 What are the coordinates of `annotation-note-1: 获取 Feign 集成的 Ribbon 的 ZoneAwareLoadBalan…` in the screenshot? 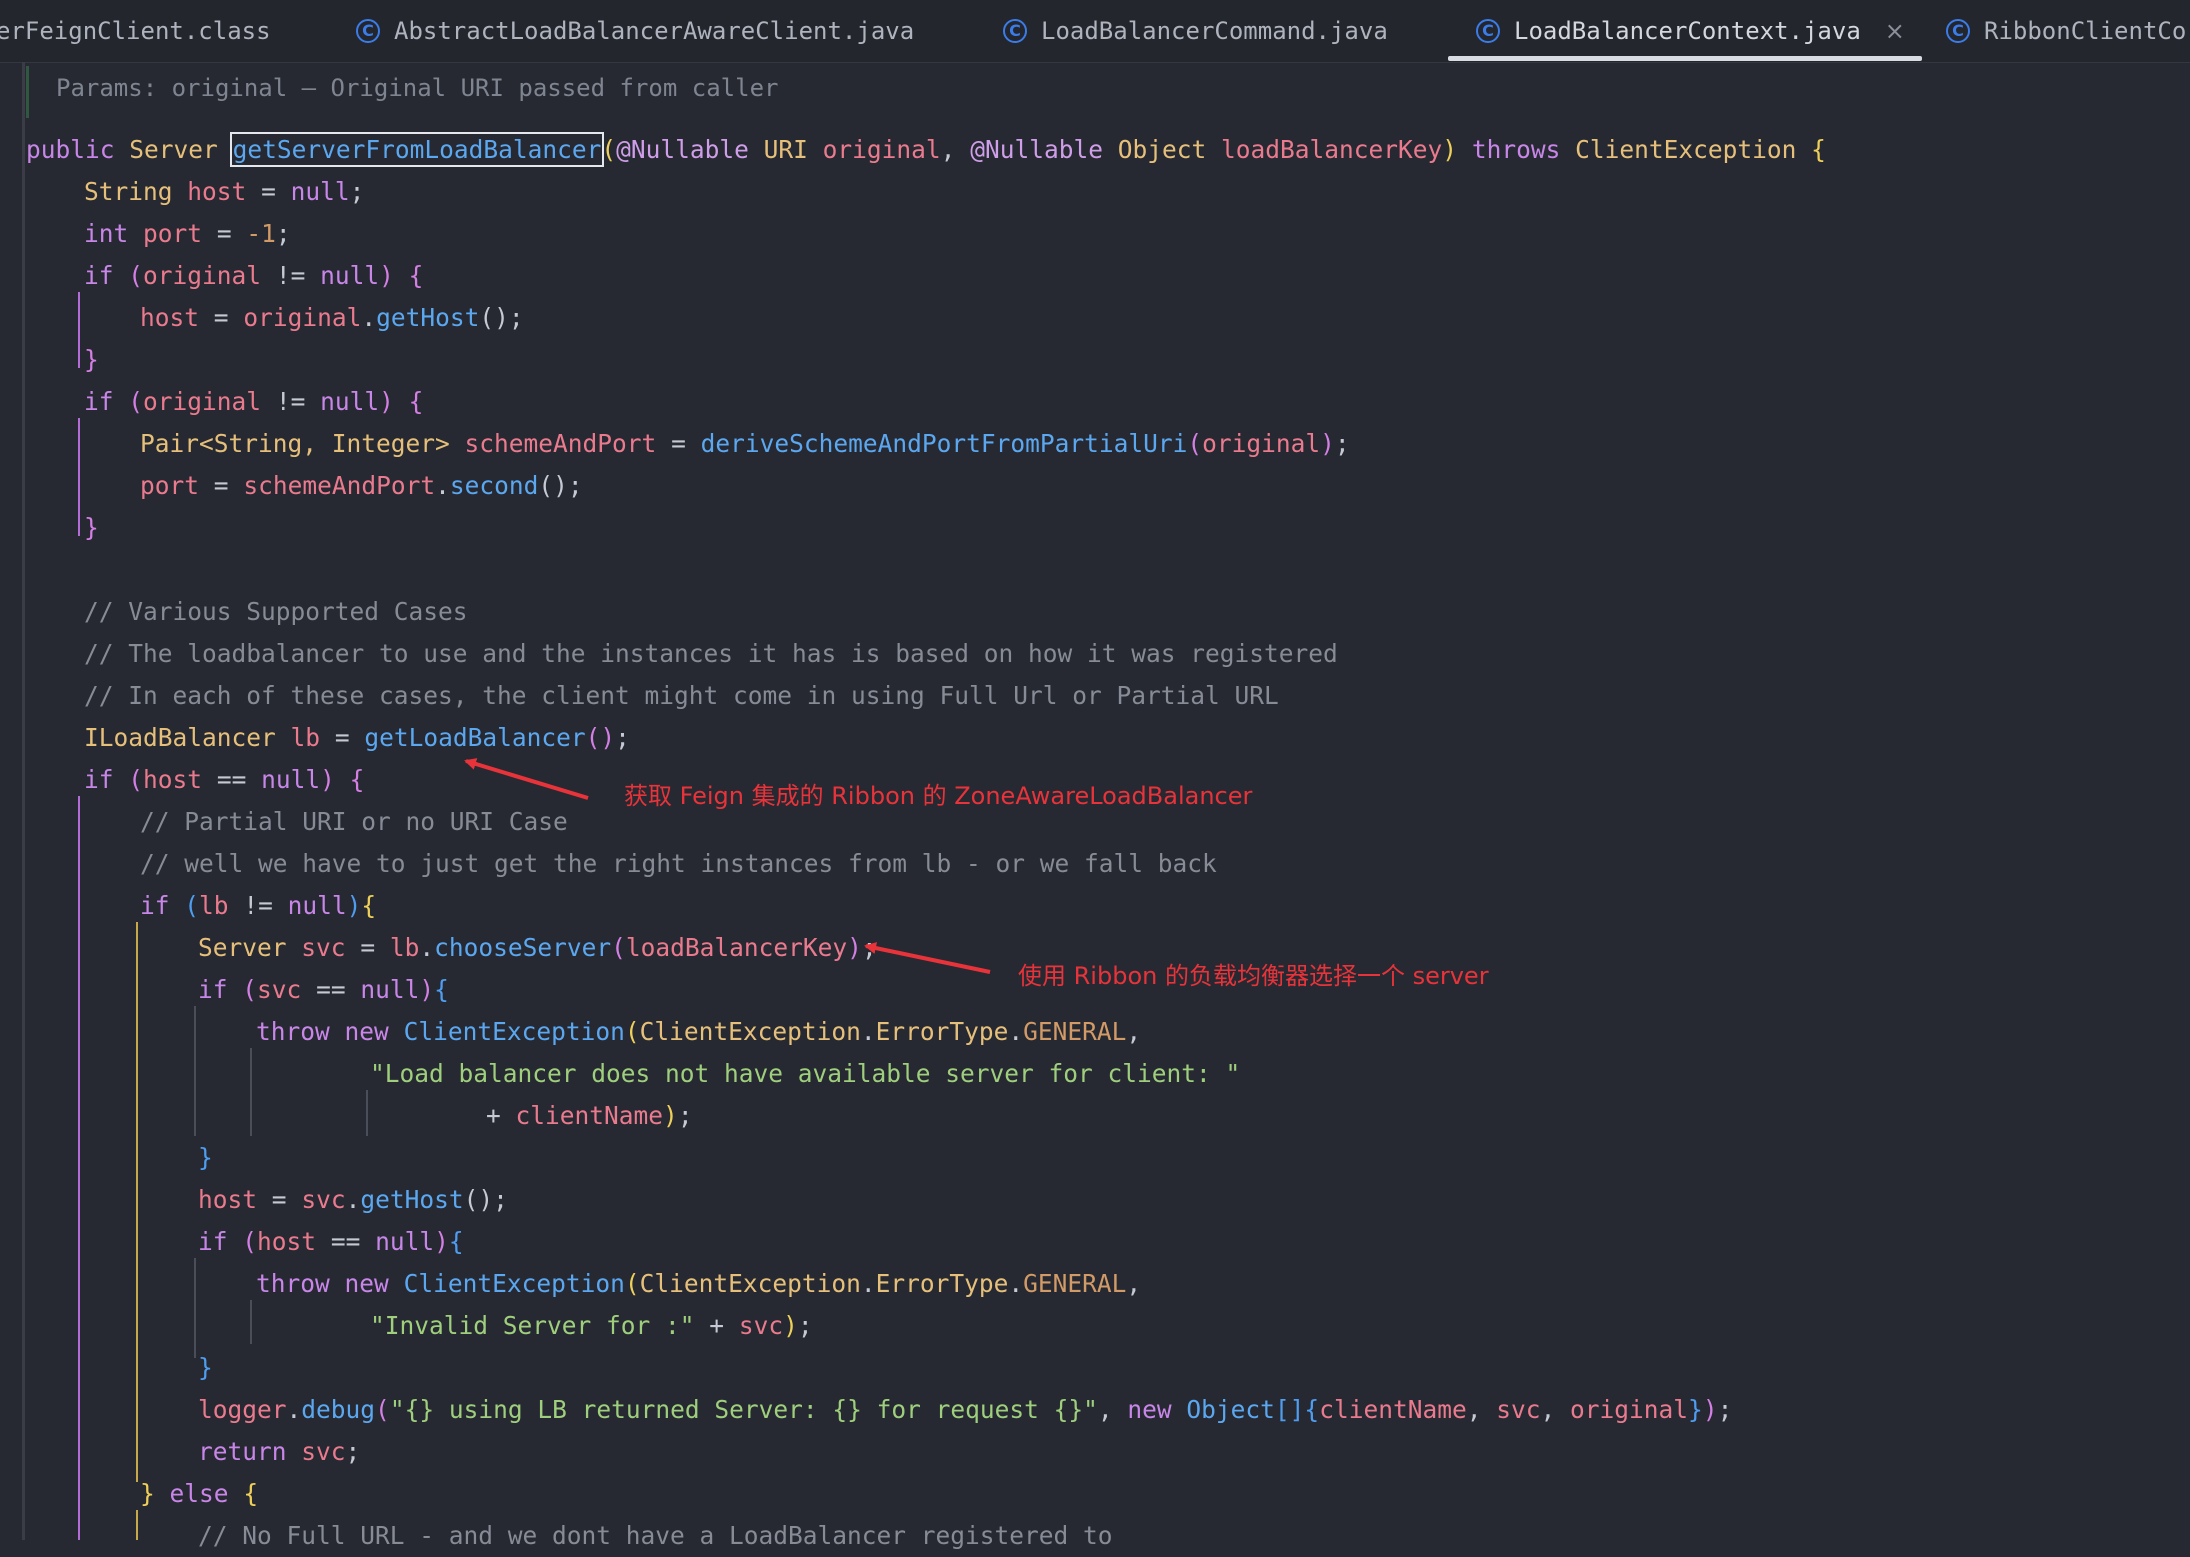 It's located at (938, 796).